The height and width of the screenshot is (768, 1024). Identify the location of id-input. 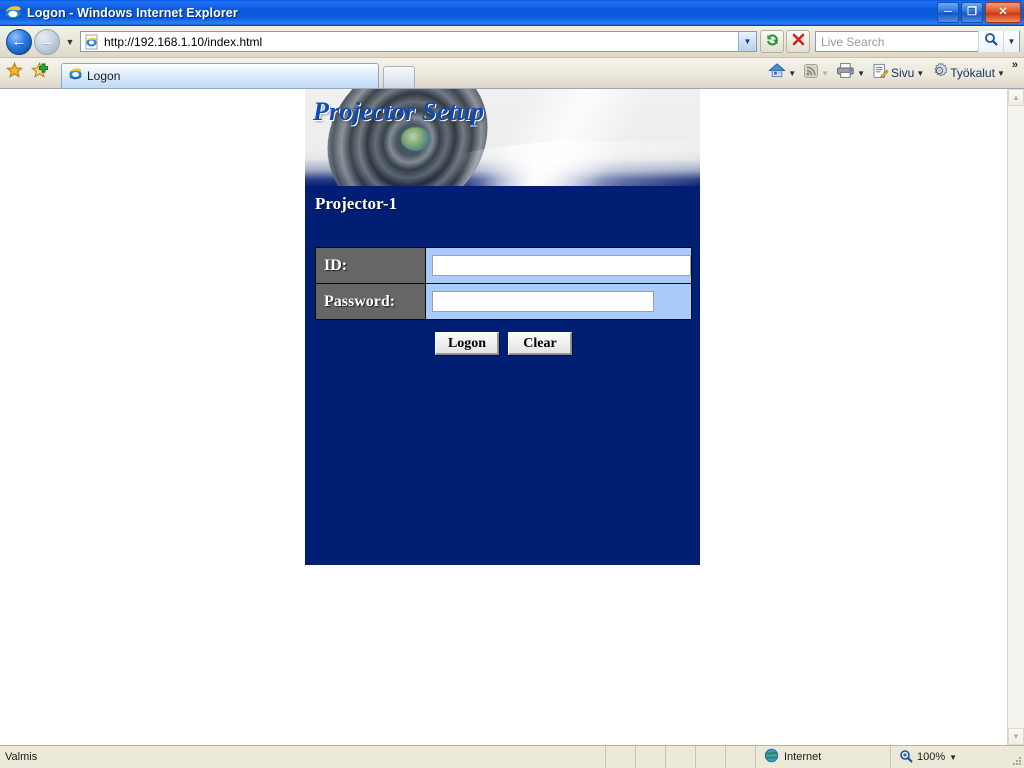
(561, 265).